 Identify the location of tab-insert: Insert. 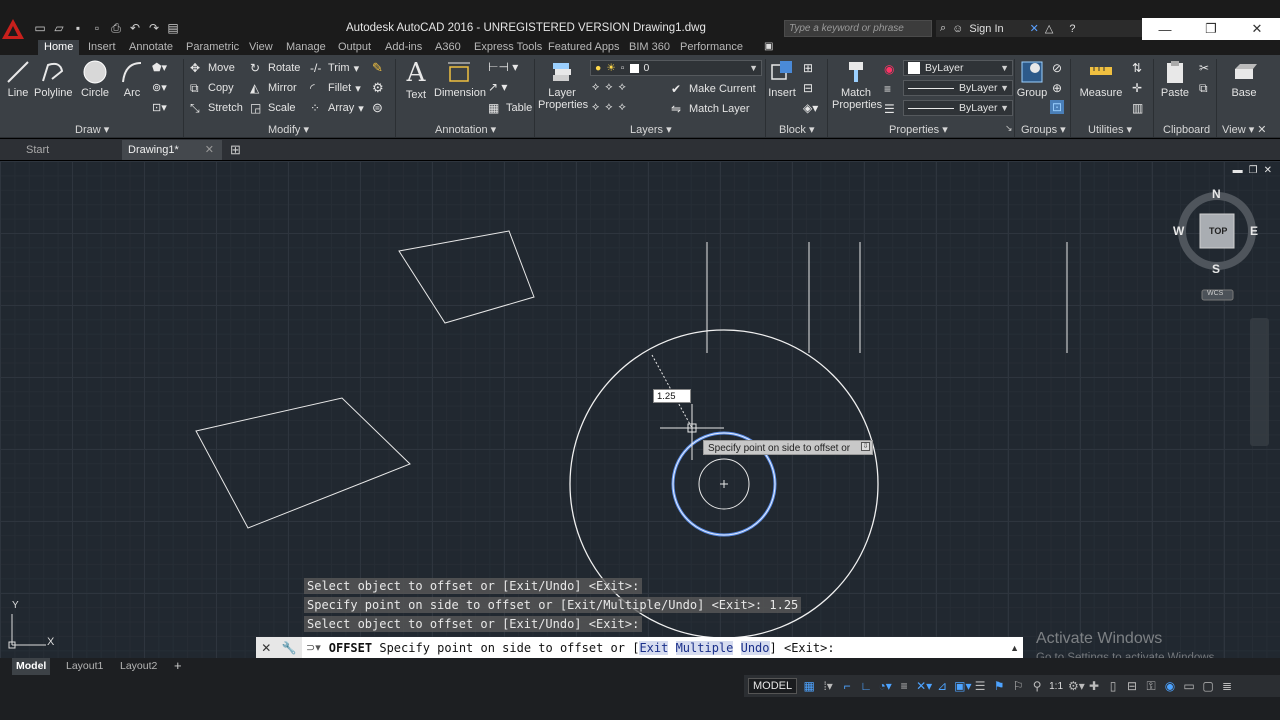
(102, 47).